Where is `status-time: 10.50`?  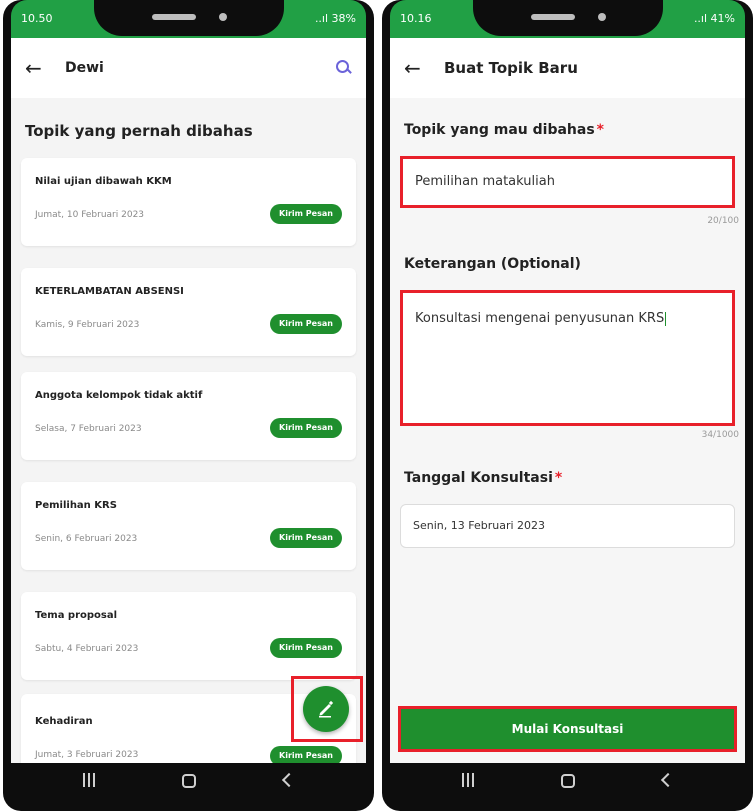 status-time: 10.50 is located at coordinates (37, 18).